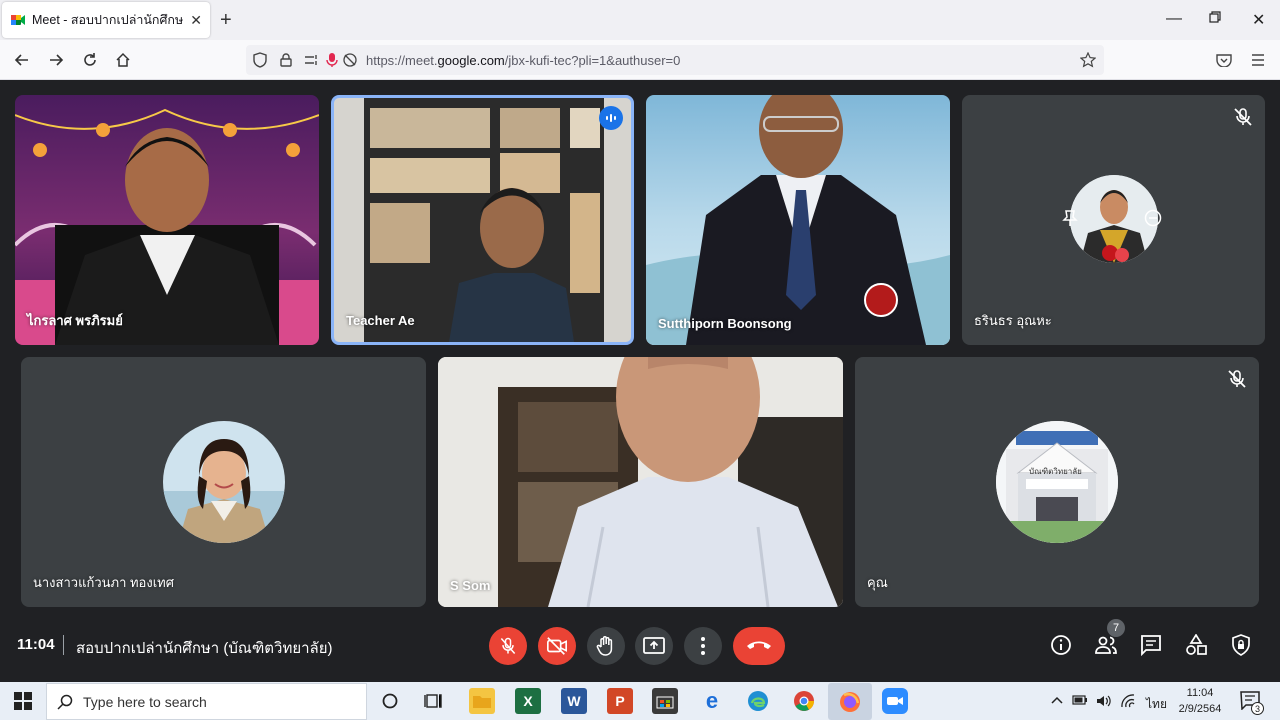  I want to click on windows-start-icon, so click(23, 701).